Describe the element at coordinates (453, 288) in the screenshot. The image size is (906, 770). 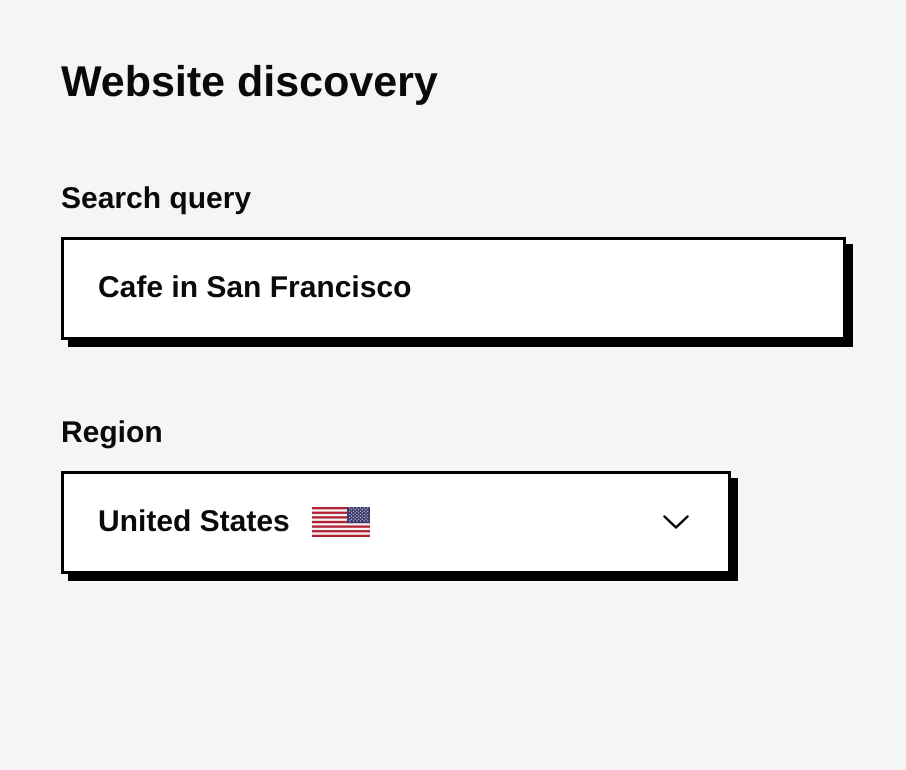
I see `search-query-field: Cafe in San Francisco` at that location.